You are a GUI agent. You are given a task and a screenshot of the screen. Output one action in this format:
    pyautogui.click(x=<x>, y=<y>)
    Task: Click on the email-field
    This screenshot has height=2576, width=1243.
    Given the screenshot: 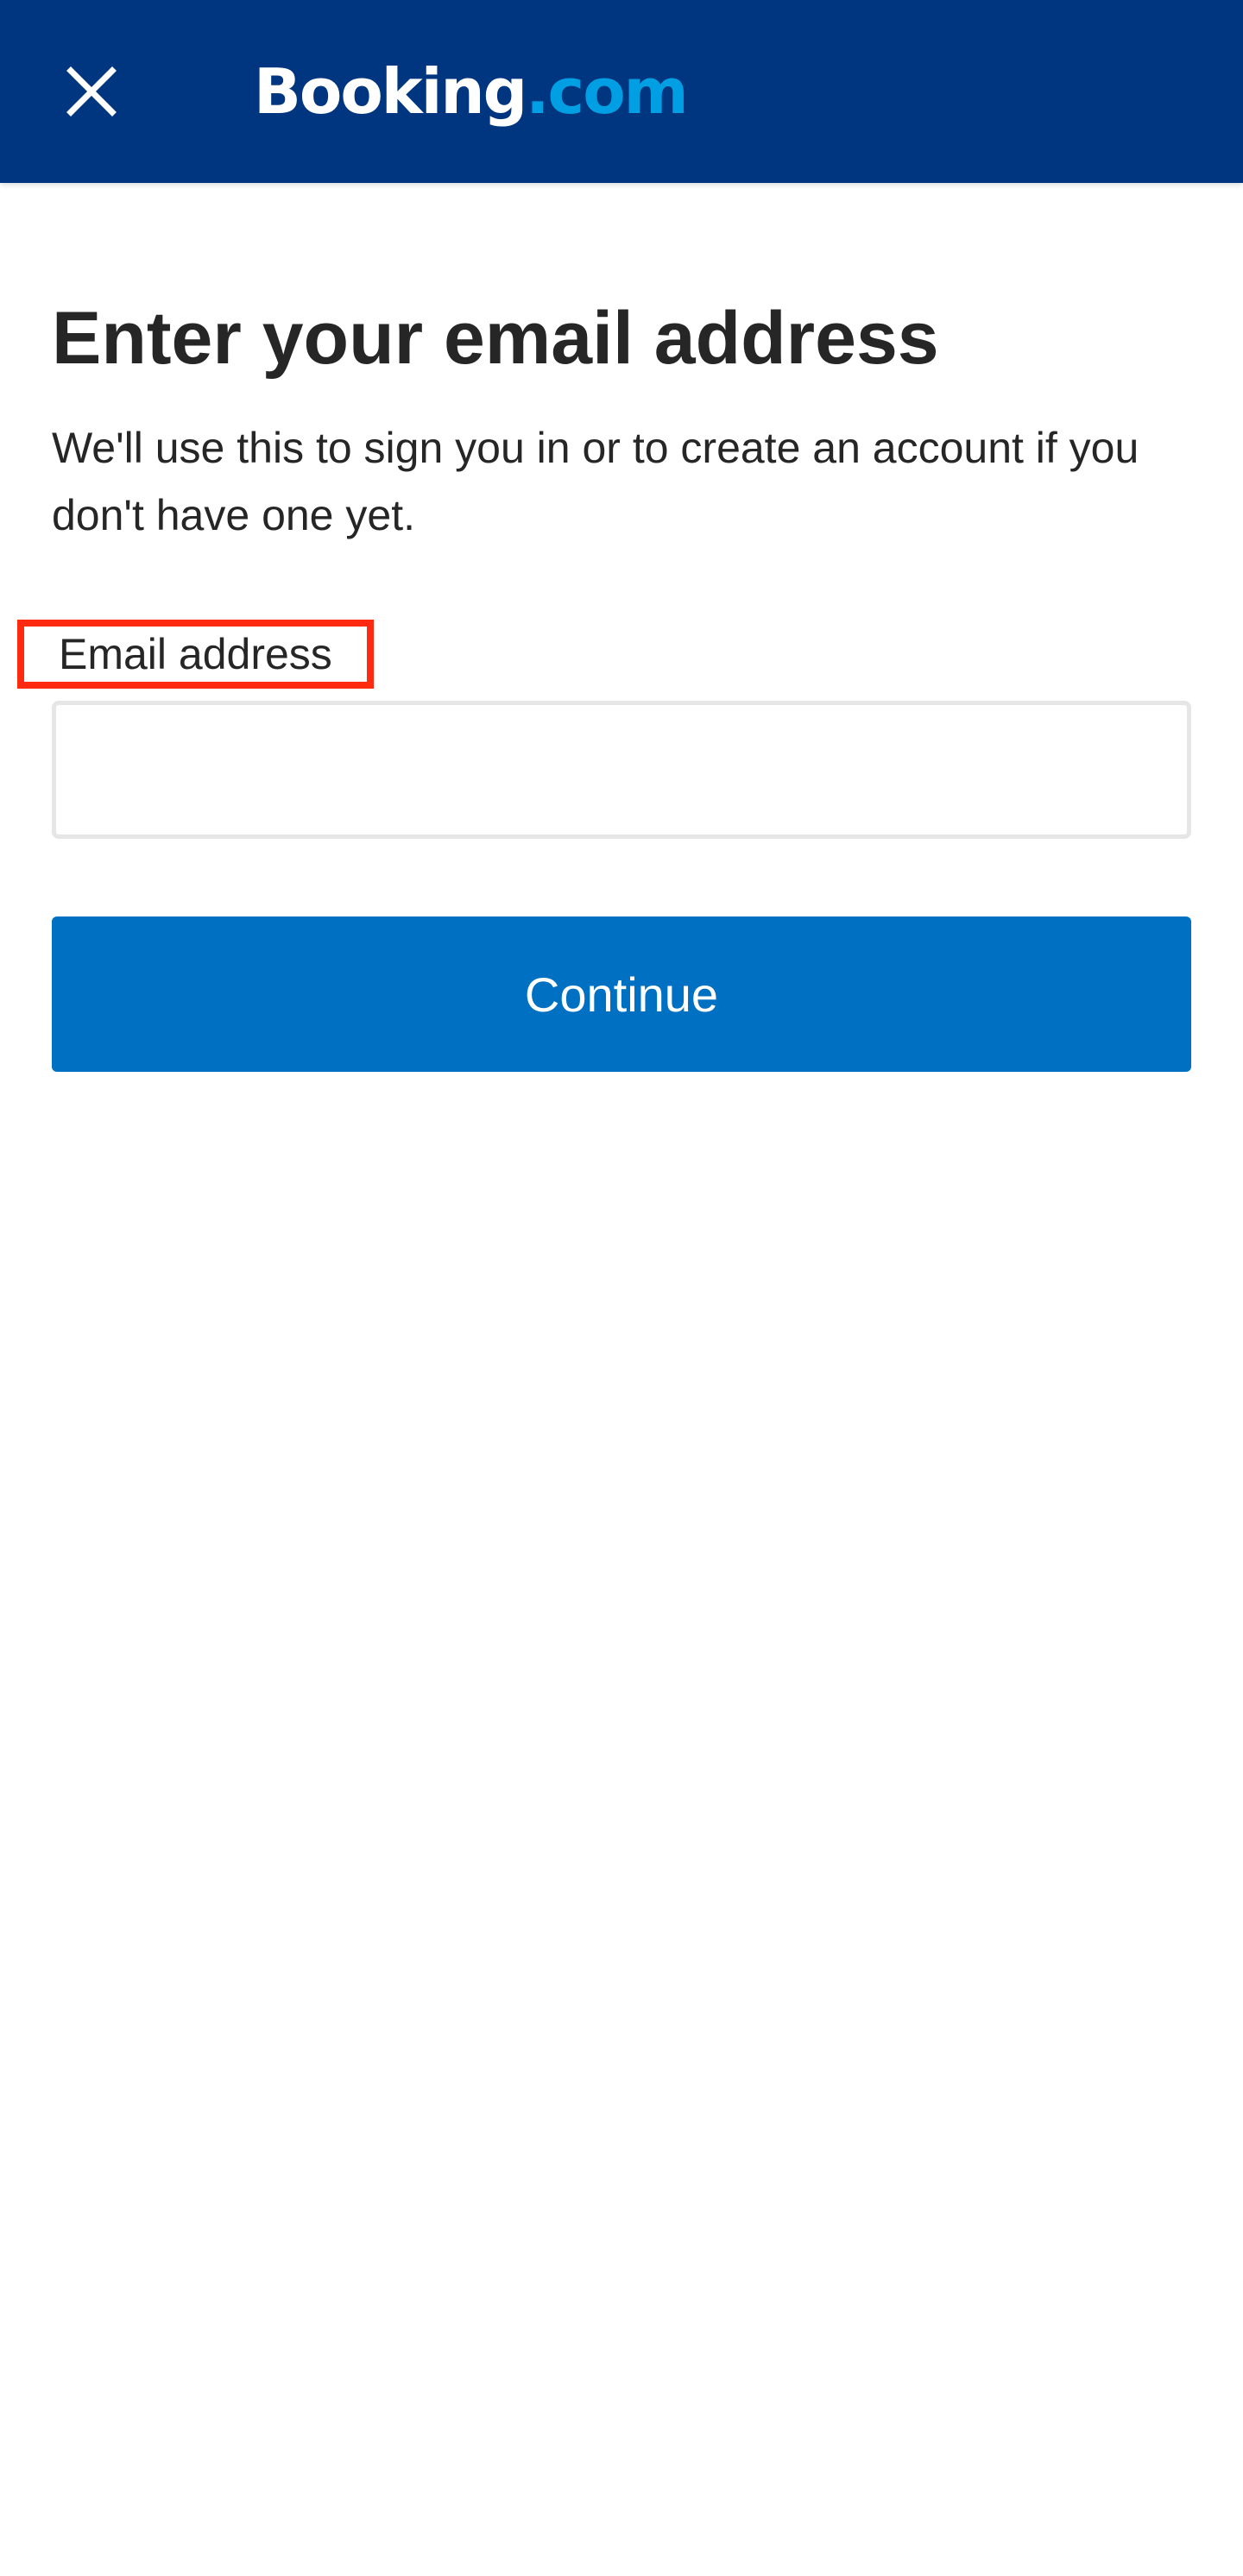 What is the action you would take?
    pyautogui.click(x=621, y=770)
    